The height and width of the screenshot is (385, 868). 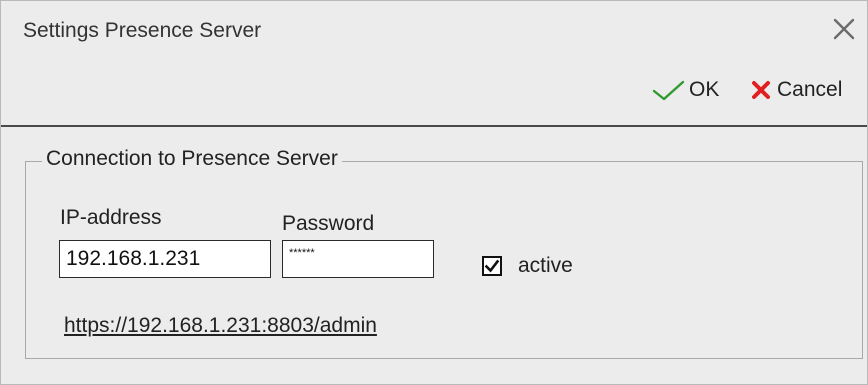 I want to click on admin-link: https://192.168.1.231:8803/admin, so click(x=220, y=326).